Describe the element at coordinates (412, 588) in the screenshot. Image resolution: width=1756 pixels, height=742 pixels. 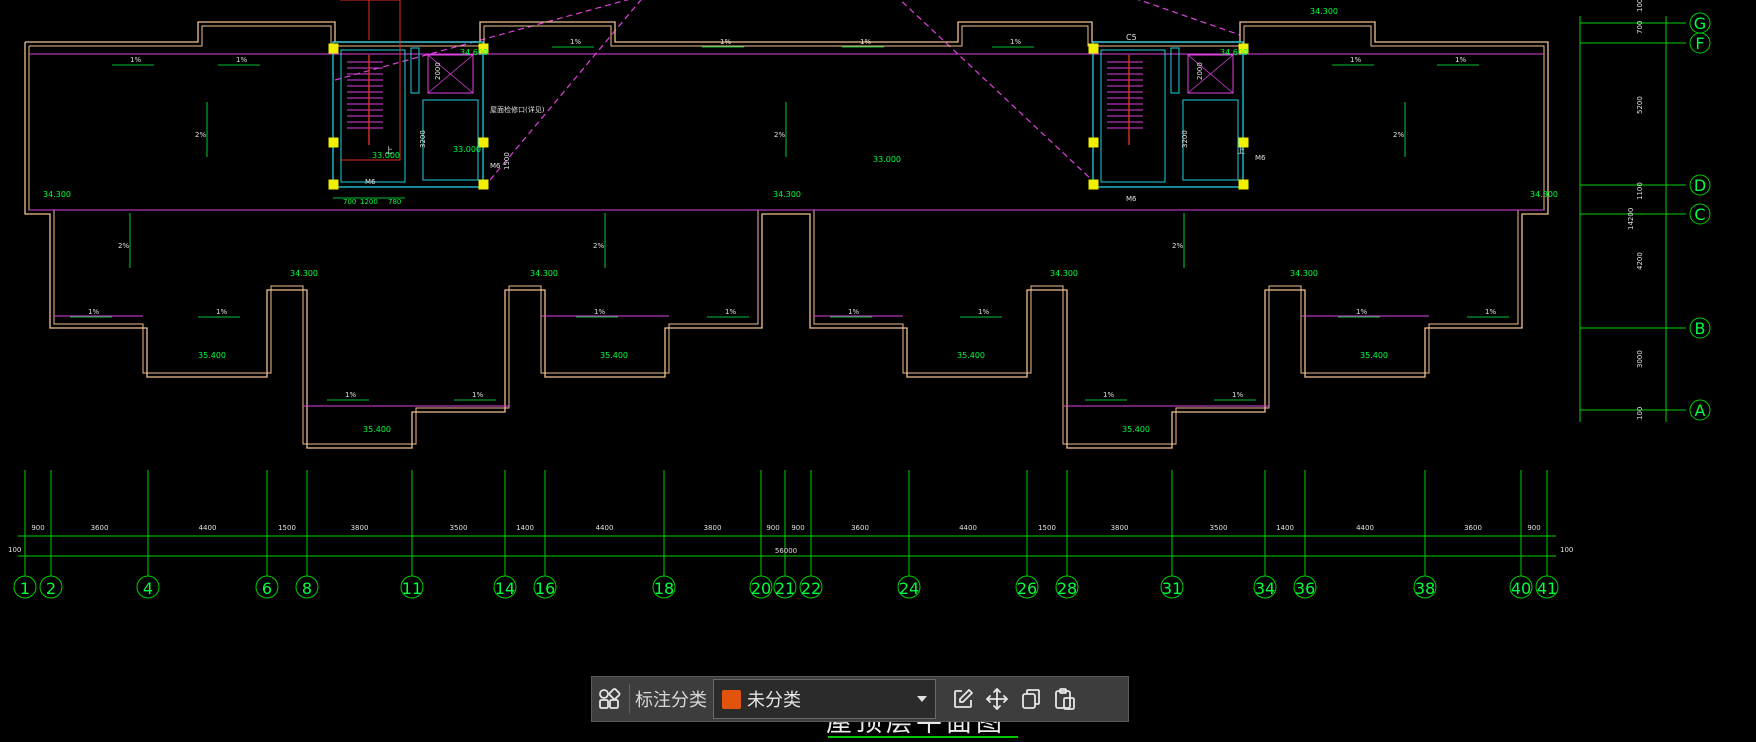
I see `axis-label: 11` at that location.